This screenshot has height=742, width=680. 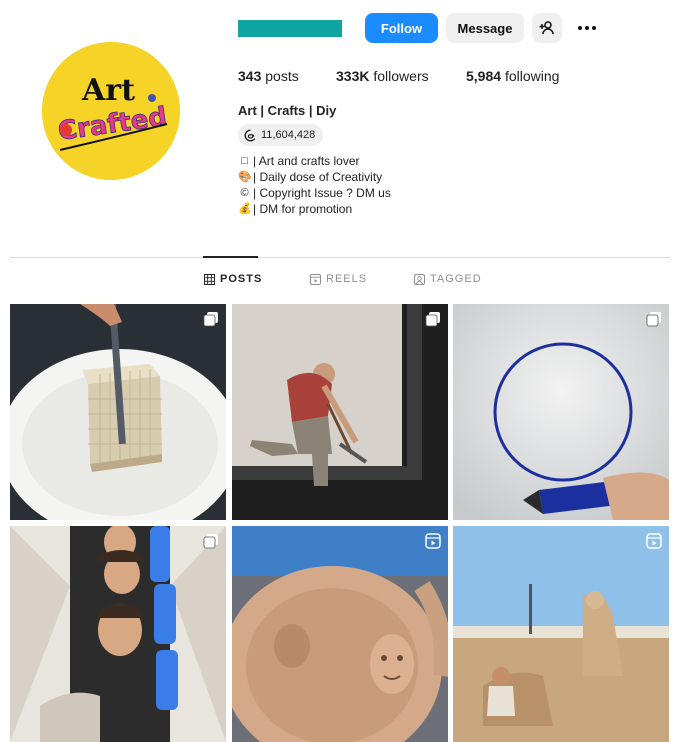 I want to click on tagged-icon, so click(x=419, y=279).